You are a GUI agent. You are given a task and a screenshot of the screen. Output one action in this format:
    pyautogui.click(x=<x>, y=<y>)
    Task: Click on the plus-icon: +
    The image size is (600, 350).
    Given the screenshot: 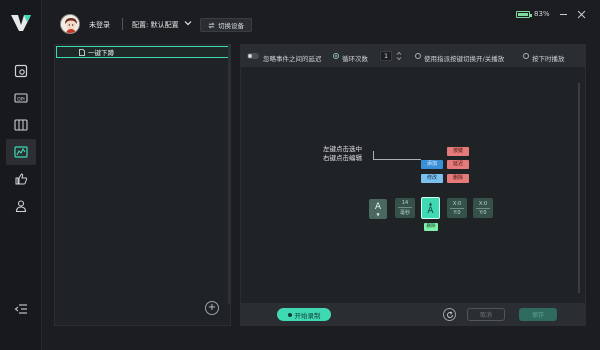 What is the action you would take?
    pyautogui.click(x=212, y=307)
    